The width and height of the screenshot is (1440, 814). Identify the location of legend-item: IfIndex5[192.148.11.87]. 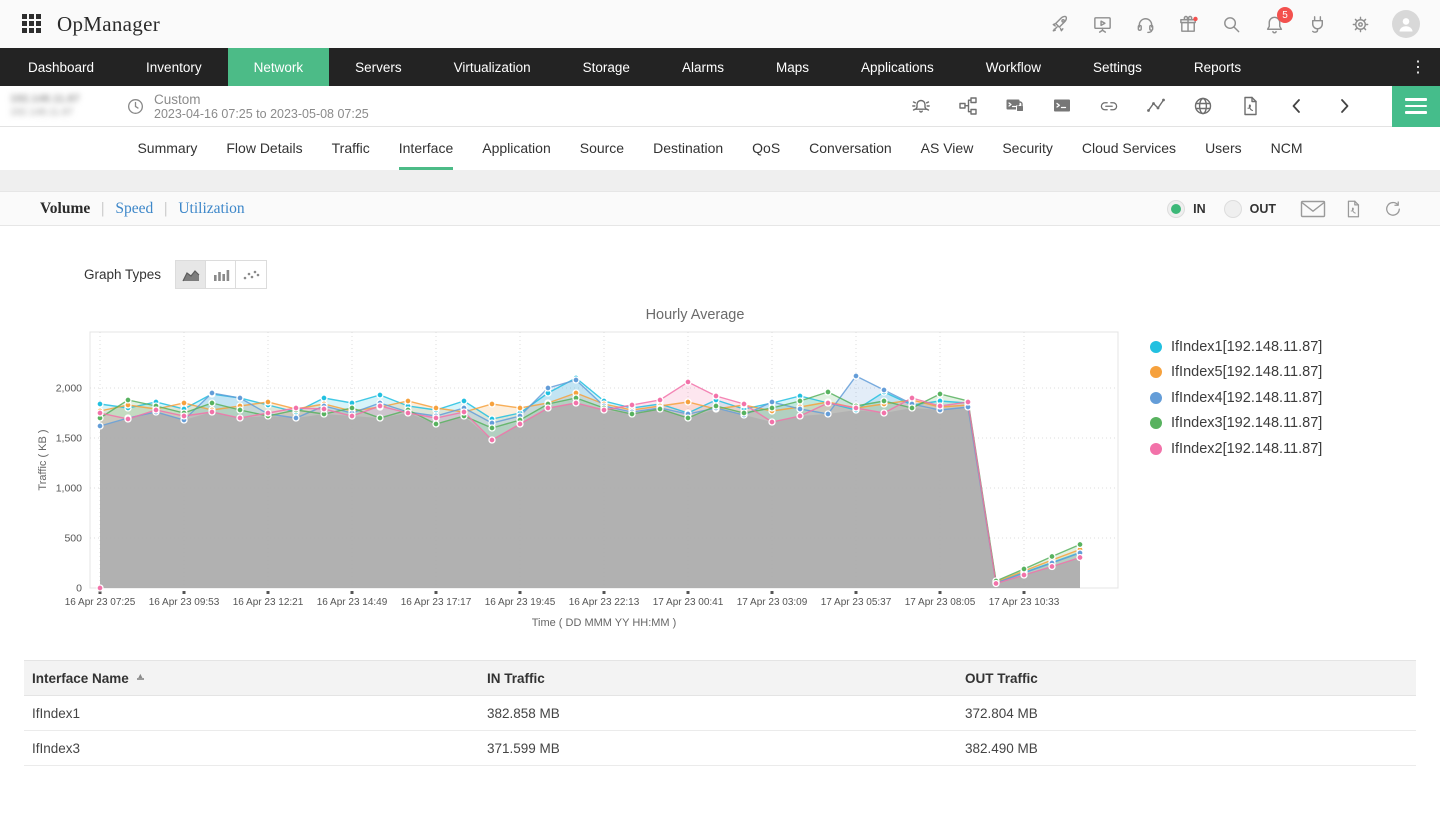
(1236, 373).